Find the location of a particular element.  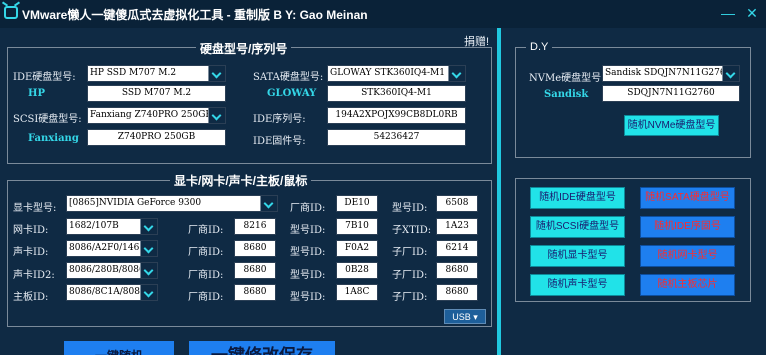

sound1-model-label: 型号ID: is located at coordinates (308, 252).